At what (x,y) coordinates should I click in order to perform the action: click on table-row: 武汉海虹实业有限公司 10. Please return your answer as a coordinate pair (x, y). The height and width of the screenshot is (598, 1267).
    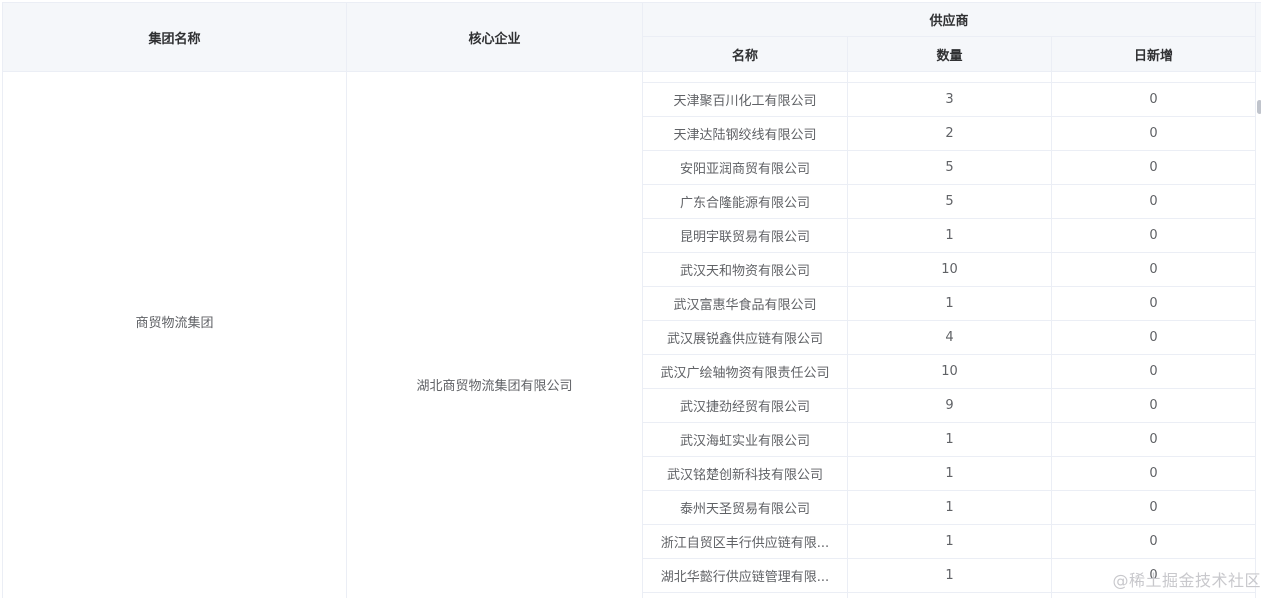
    Looking at the image, I should click on (949, 440).